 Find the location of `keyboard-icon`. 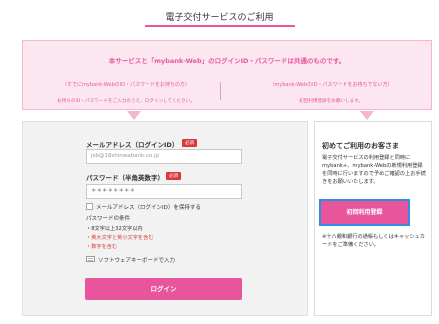

keyboard-icon is located at coordinates (90, 259).